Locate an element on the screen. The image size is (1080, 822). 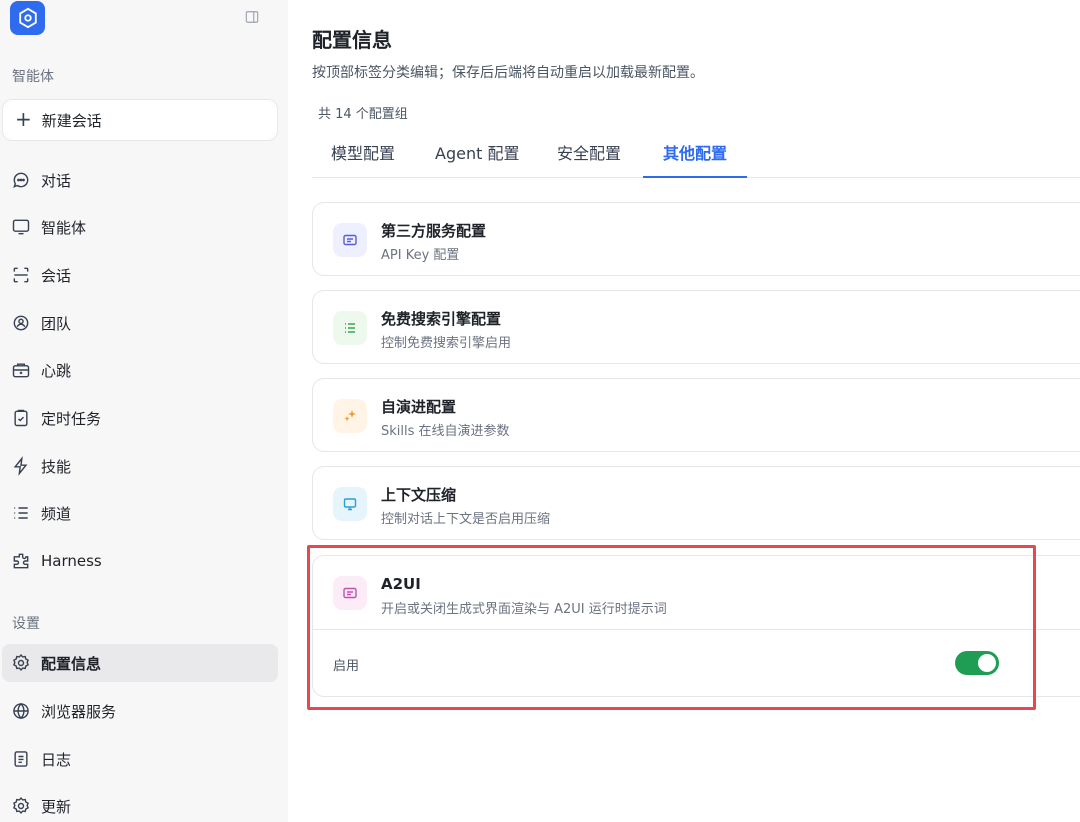
sidebar-item-label: 定时任务 is located at coordinates (71, 418).